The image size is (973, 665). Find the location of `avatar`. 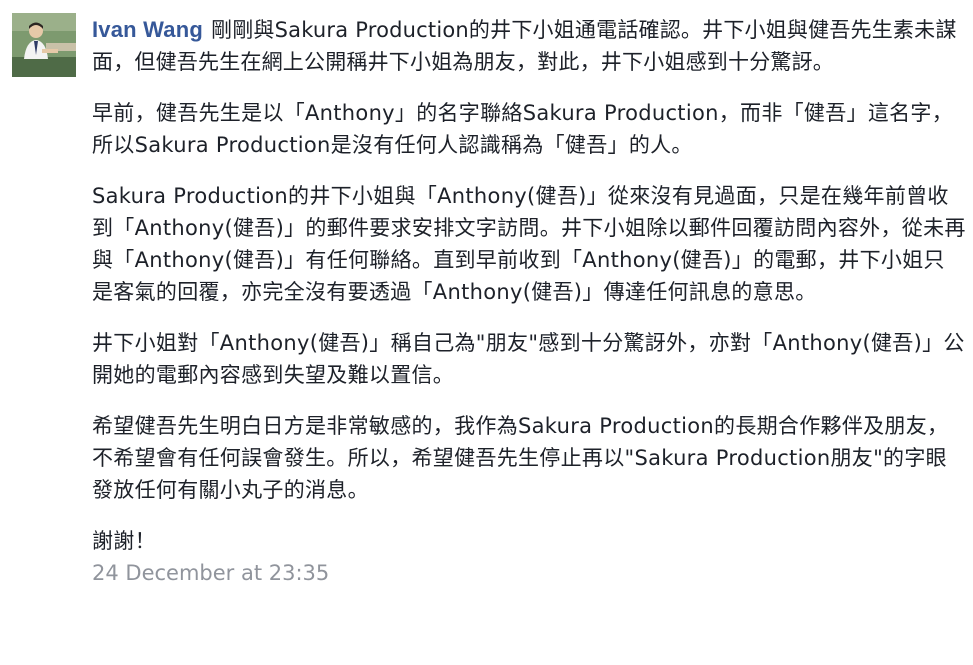

avatar is located at coordinates (44, 45).